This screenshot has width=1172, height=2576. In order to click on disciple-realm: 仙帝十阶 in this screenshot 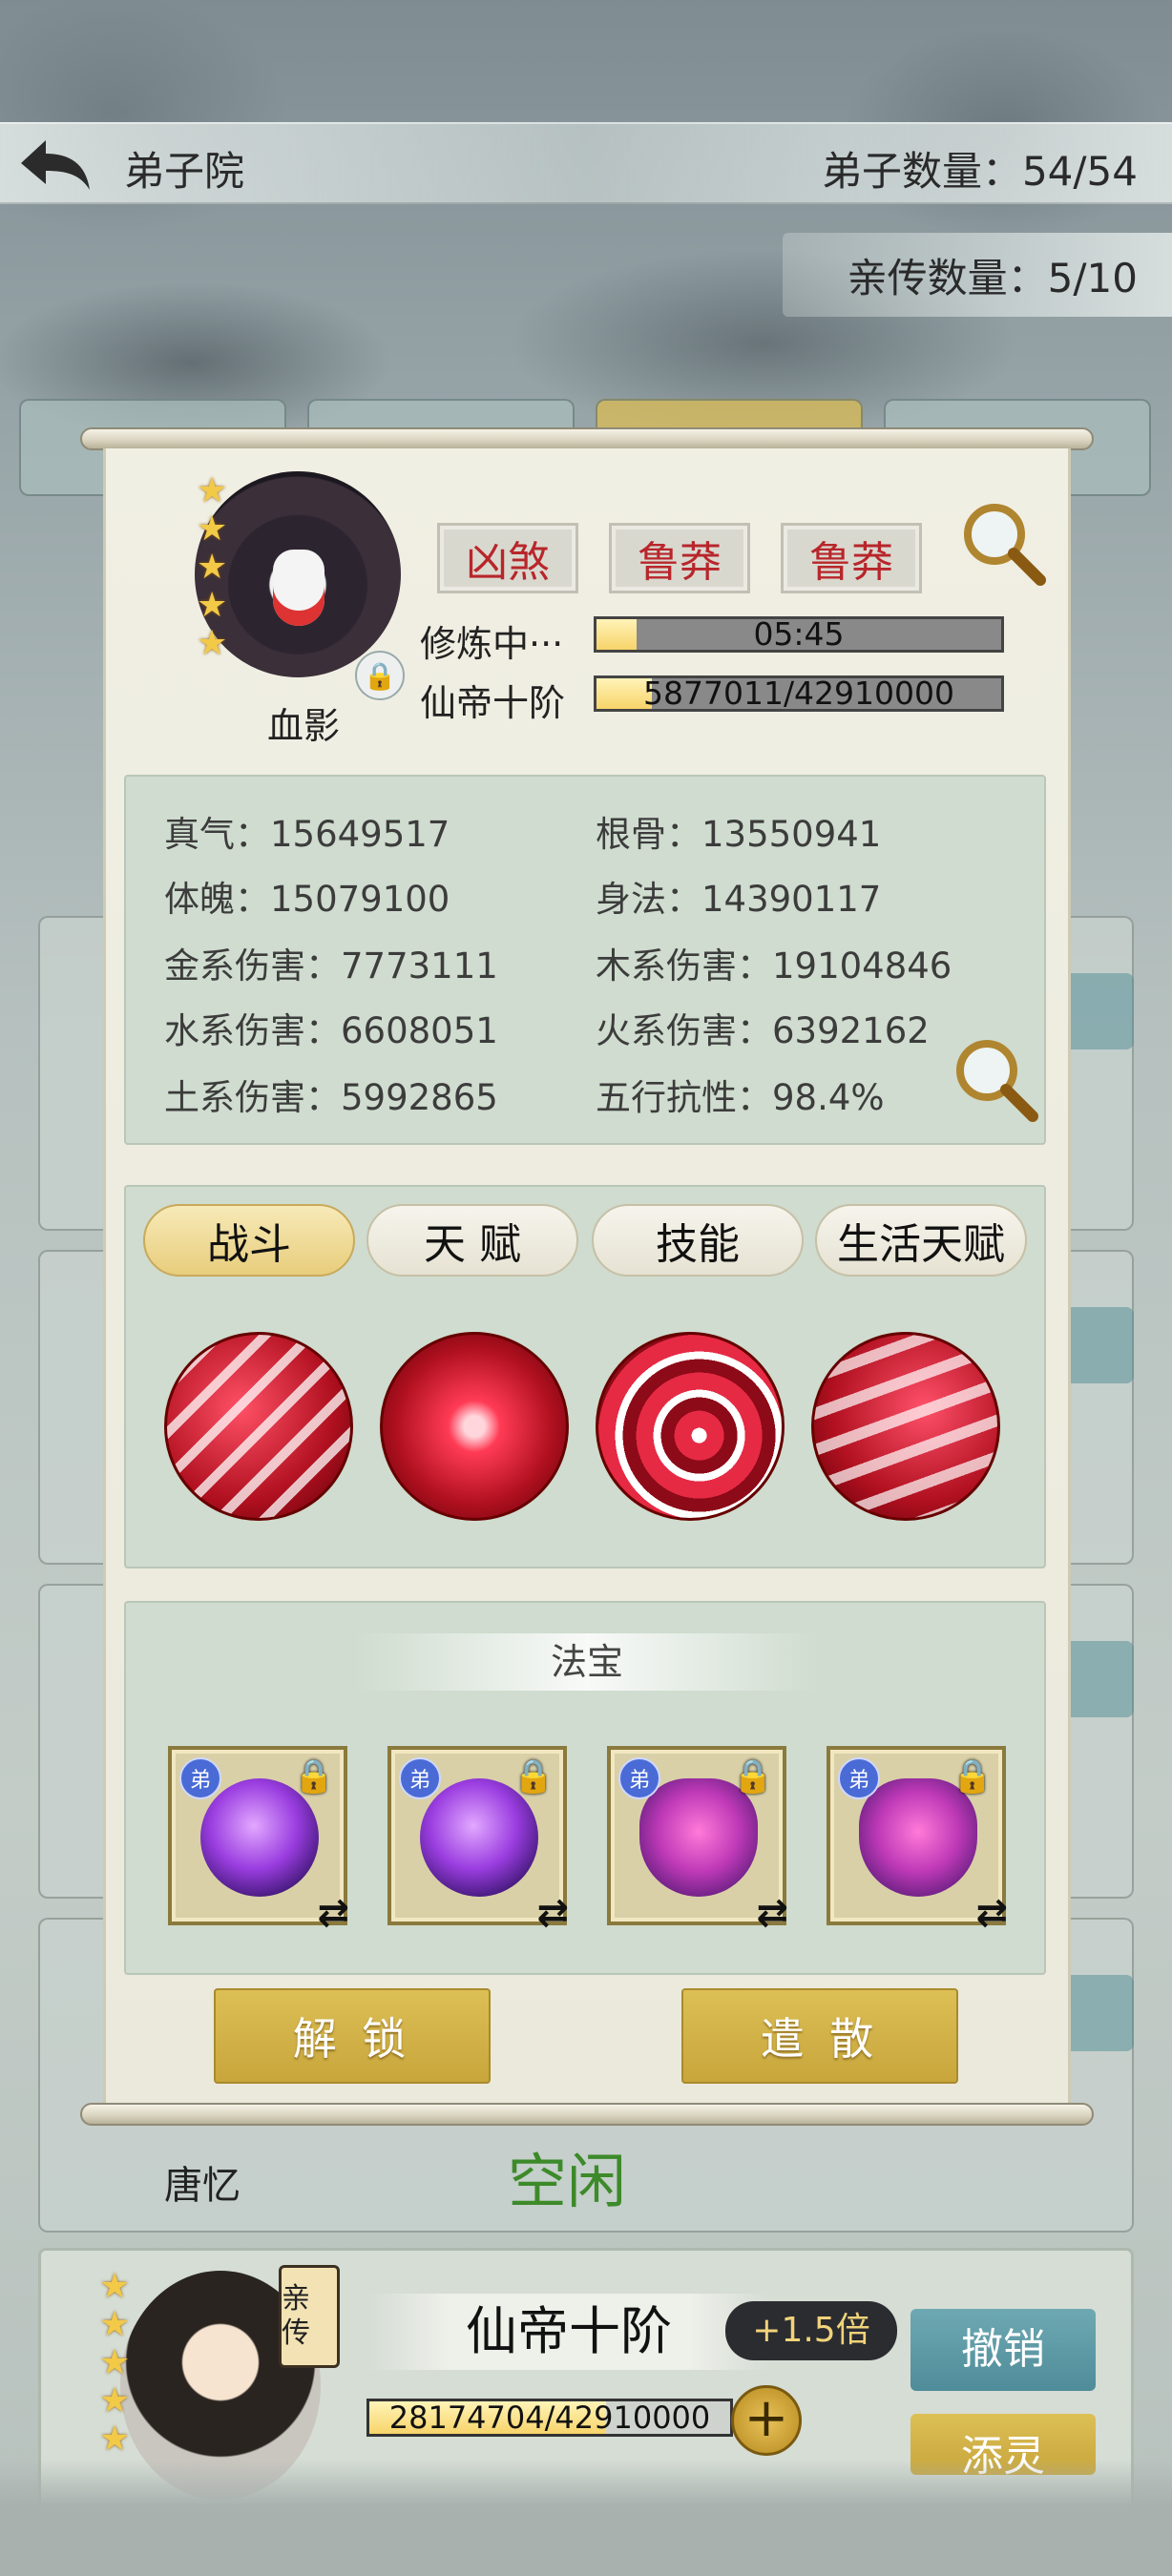, I will do `click(568, 2332)`.